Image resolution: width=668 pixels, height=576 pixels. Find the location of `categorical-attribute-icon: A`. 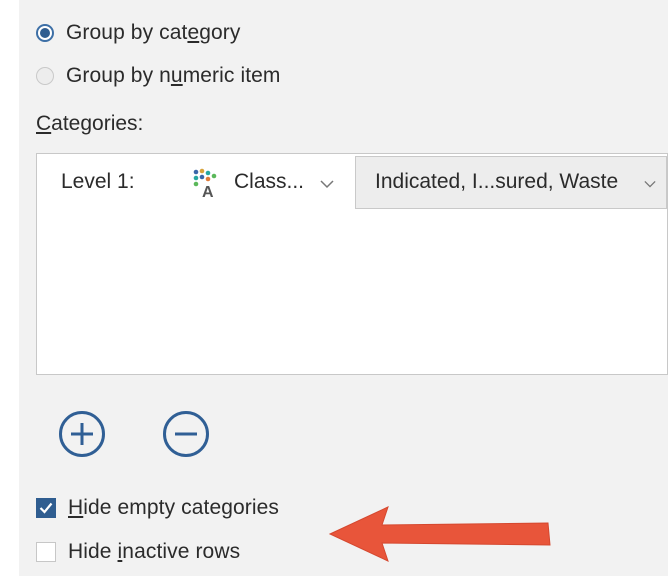

categorical-attribute-icon: A is located at coordinates (205, 183).